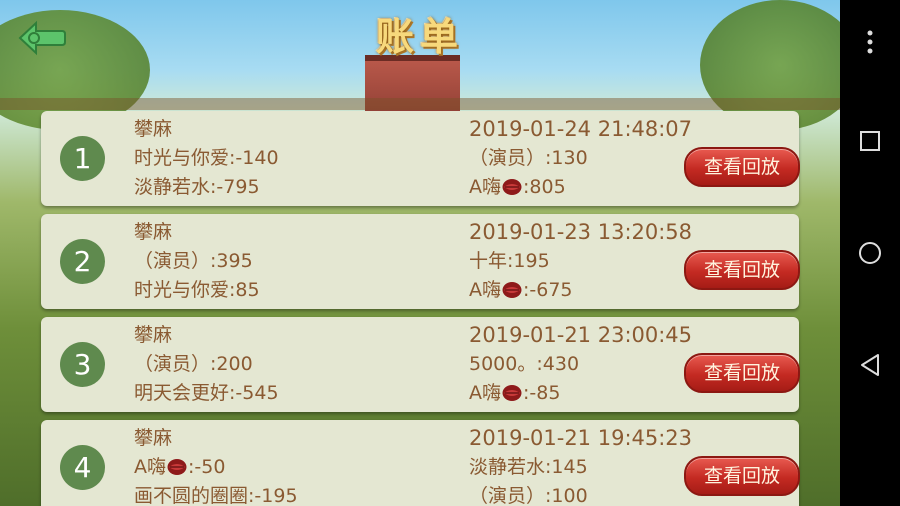  Describe the element at coordinates (581, 232) in the screenshot. I see `record-datetime: 2019-01-23 13:20:58` at that location.